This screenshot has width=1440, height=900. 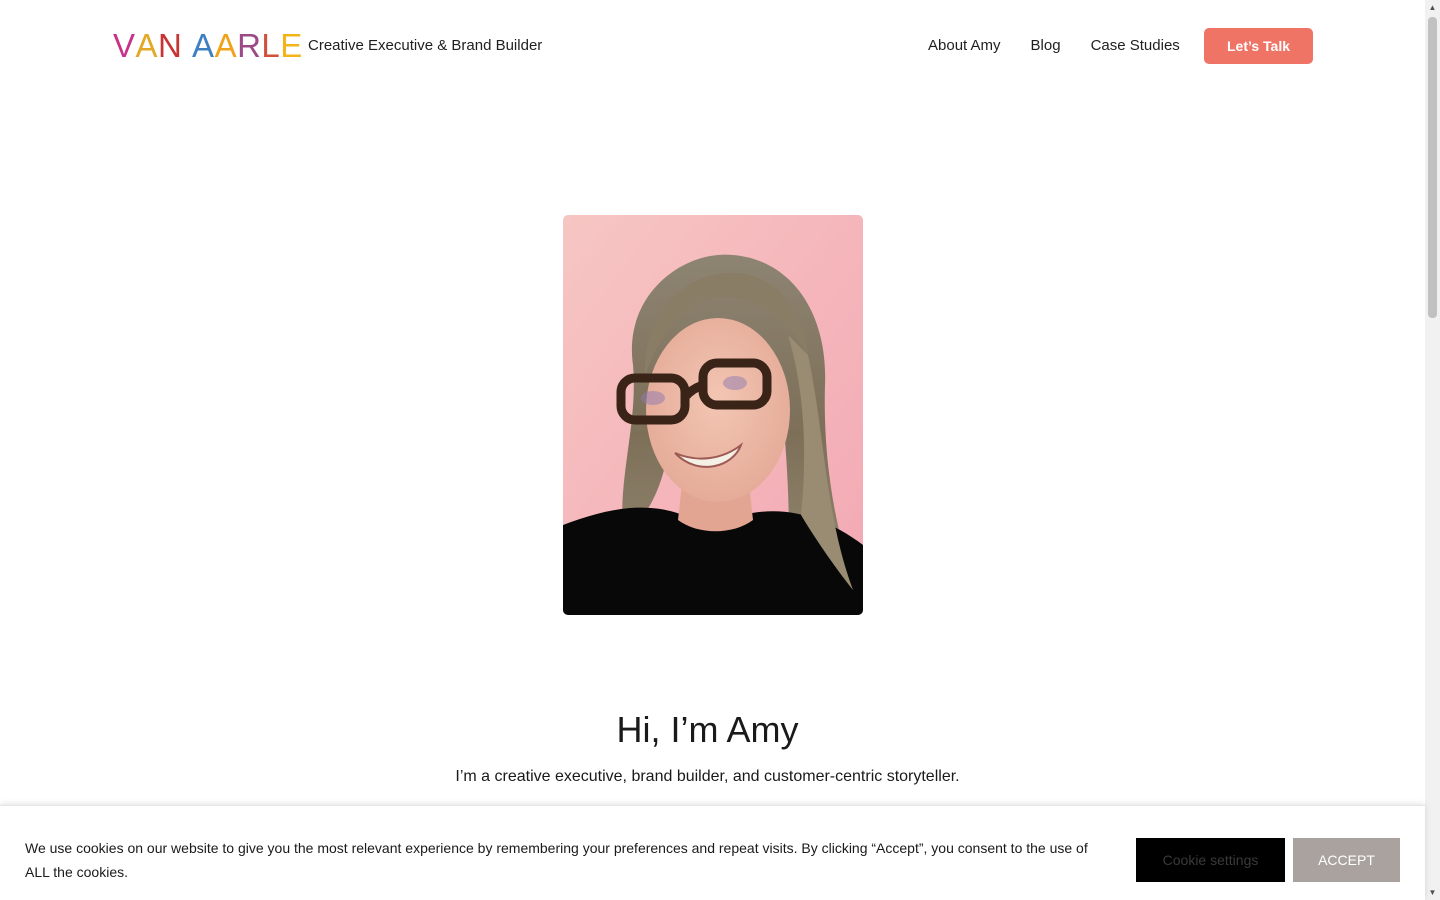 I want to click on scroll-up-arrow-icon: ▲, so click(x=1432, y=7).